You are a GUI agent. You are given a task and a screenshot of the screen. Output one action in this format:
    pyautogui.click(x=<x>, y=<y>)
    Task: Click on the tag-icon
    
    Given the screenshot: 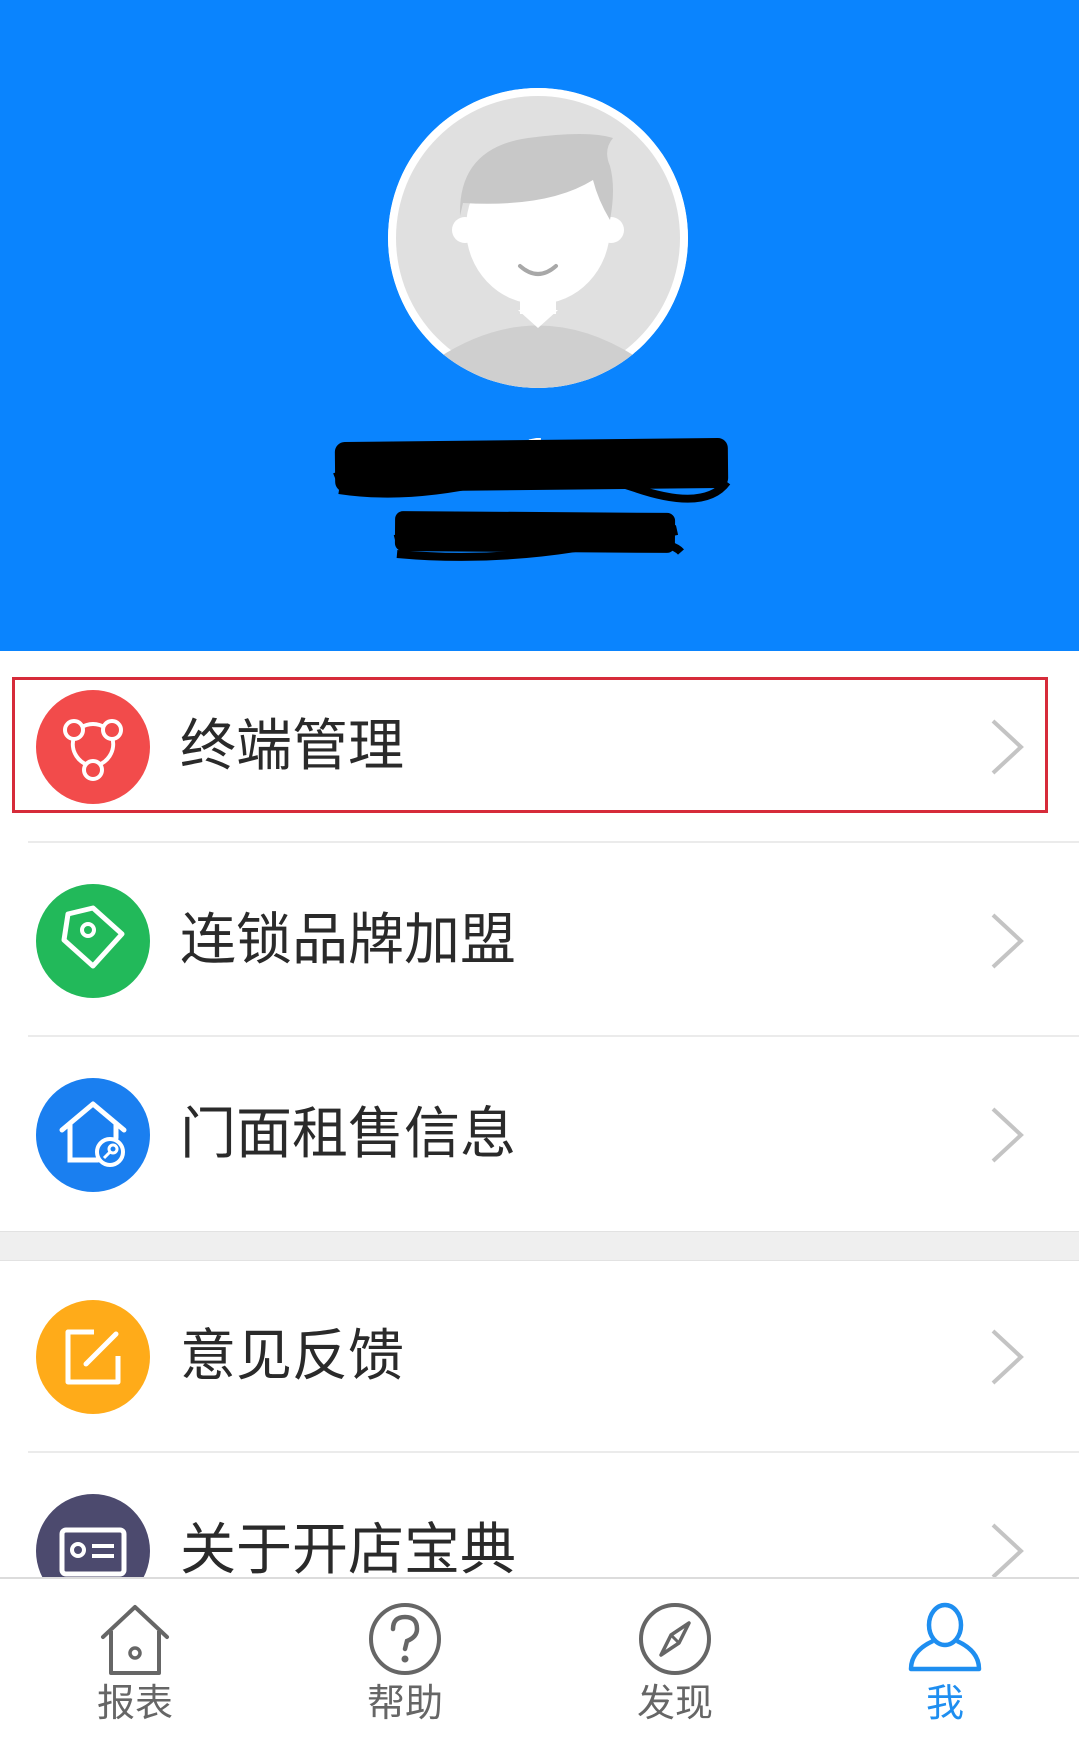 What is the action you would take?
    pyautogui.click(x=93, y=941)
    